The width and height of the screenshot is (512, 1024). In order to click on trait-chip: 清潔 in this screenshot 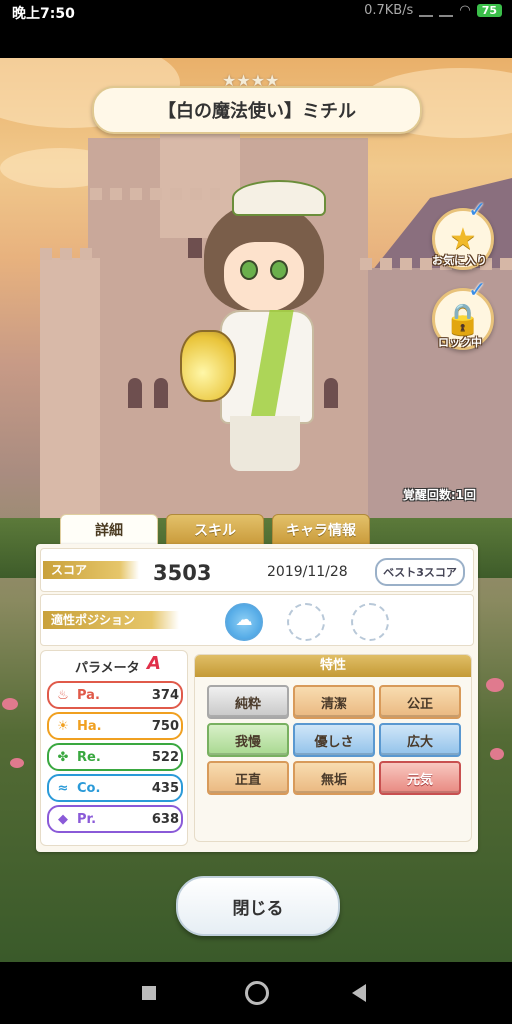, I will do `click(334, 702)`.